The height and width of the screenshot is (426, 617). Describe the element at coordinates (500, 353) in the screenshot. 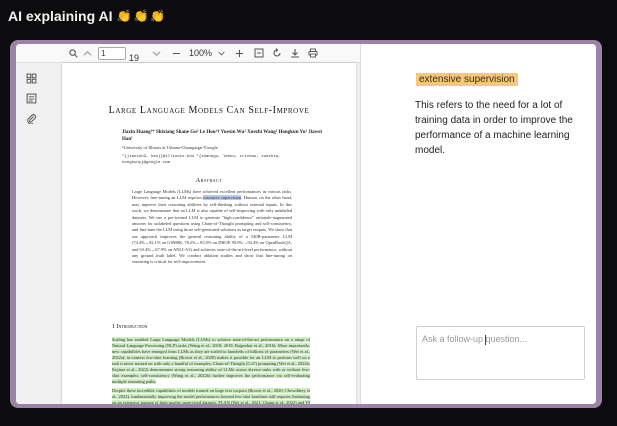

I see `followup-box` at that location.